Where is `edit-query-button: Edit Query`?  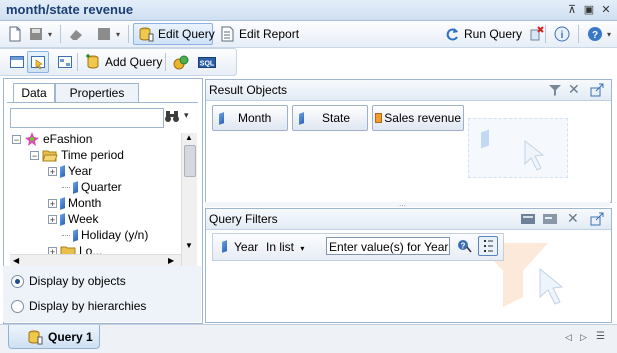
edit-query-button: Edit Query is located at coordinates (174, 34).